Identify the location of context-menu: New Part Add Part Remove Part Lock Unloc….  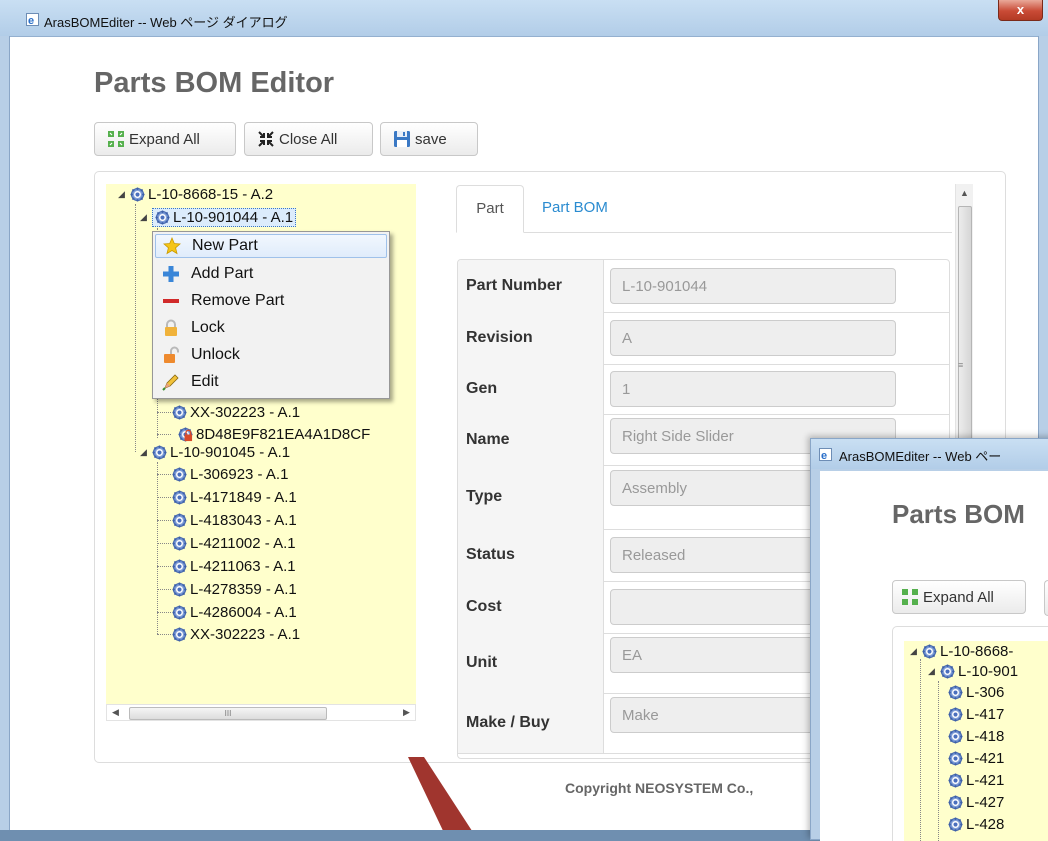
(271, 315).